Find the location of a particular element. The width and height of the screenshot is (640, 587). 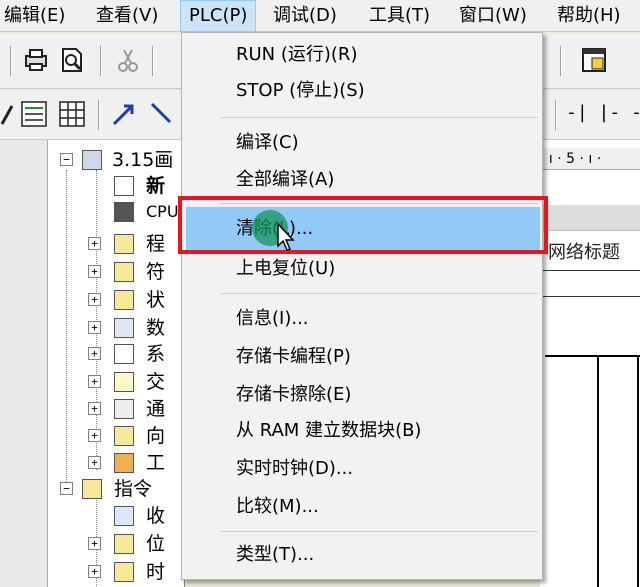

system-block-icon is located at coordinates (124, 354).